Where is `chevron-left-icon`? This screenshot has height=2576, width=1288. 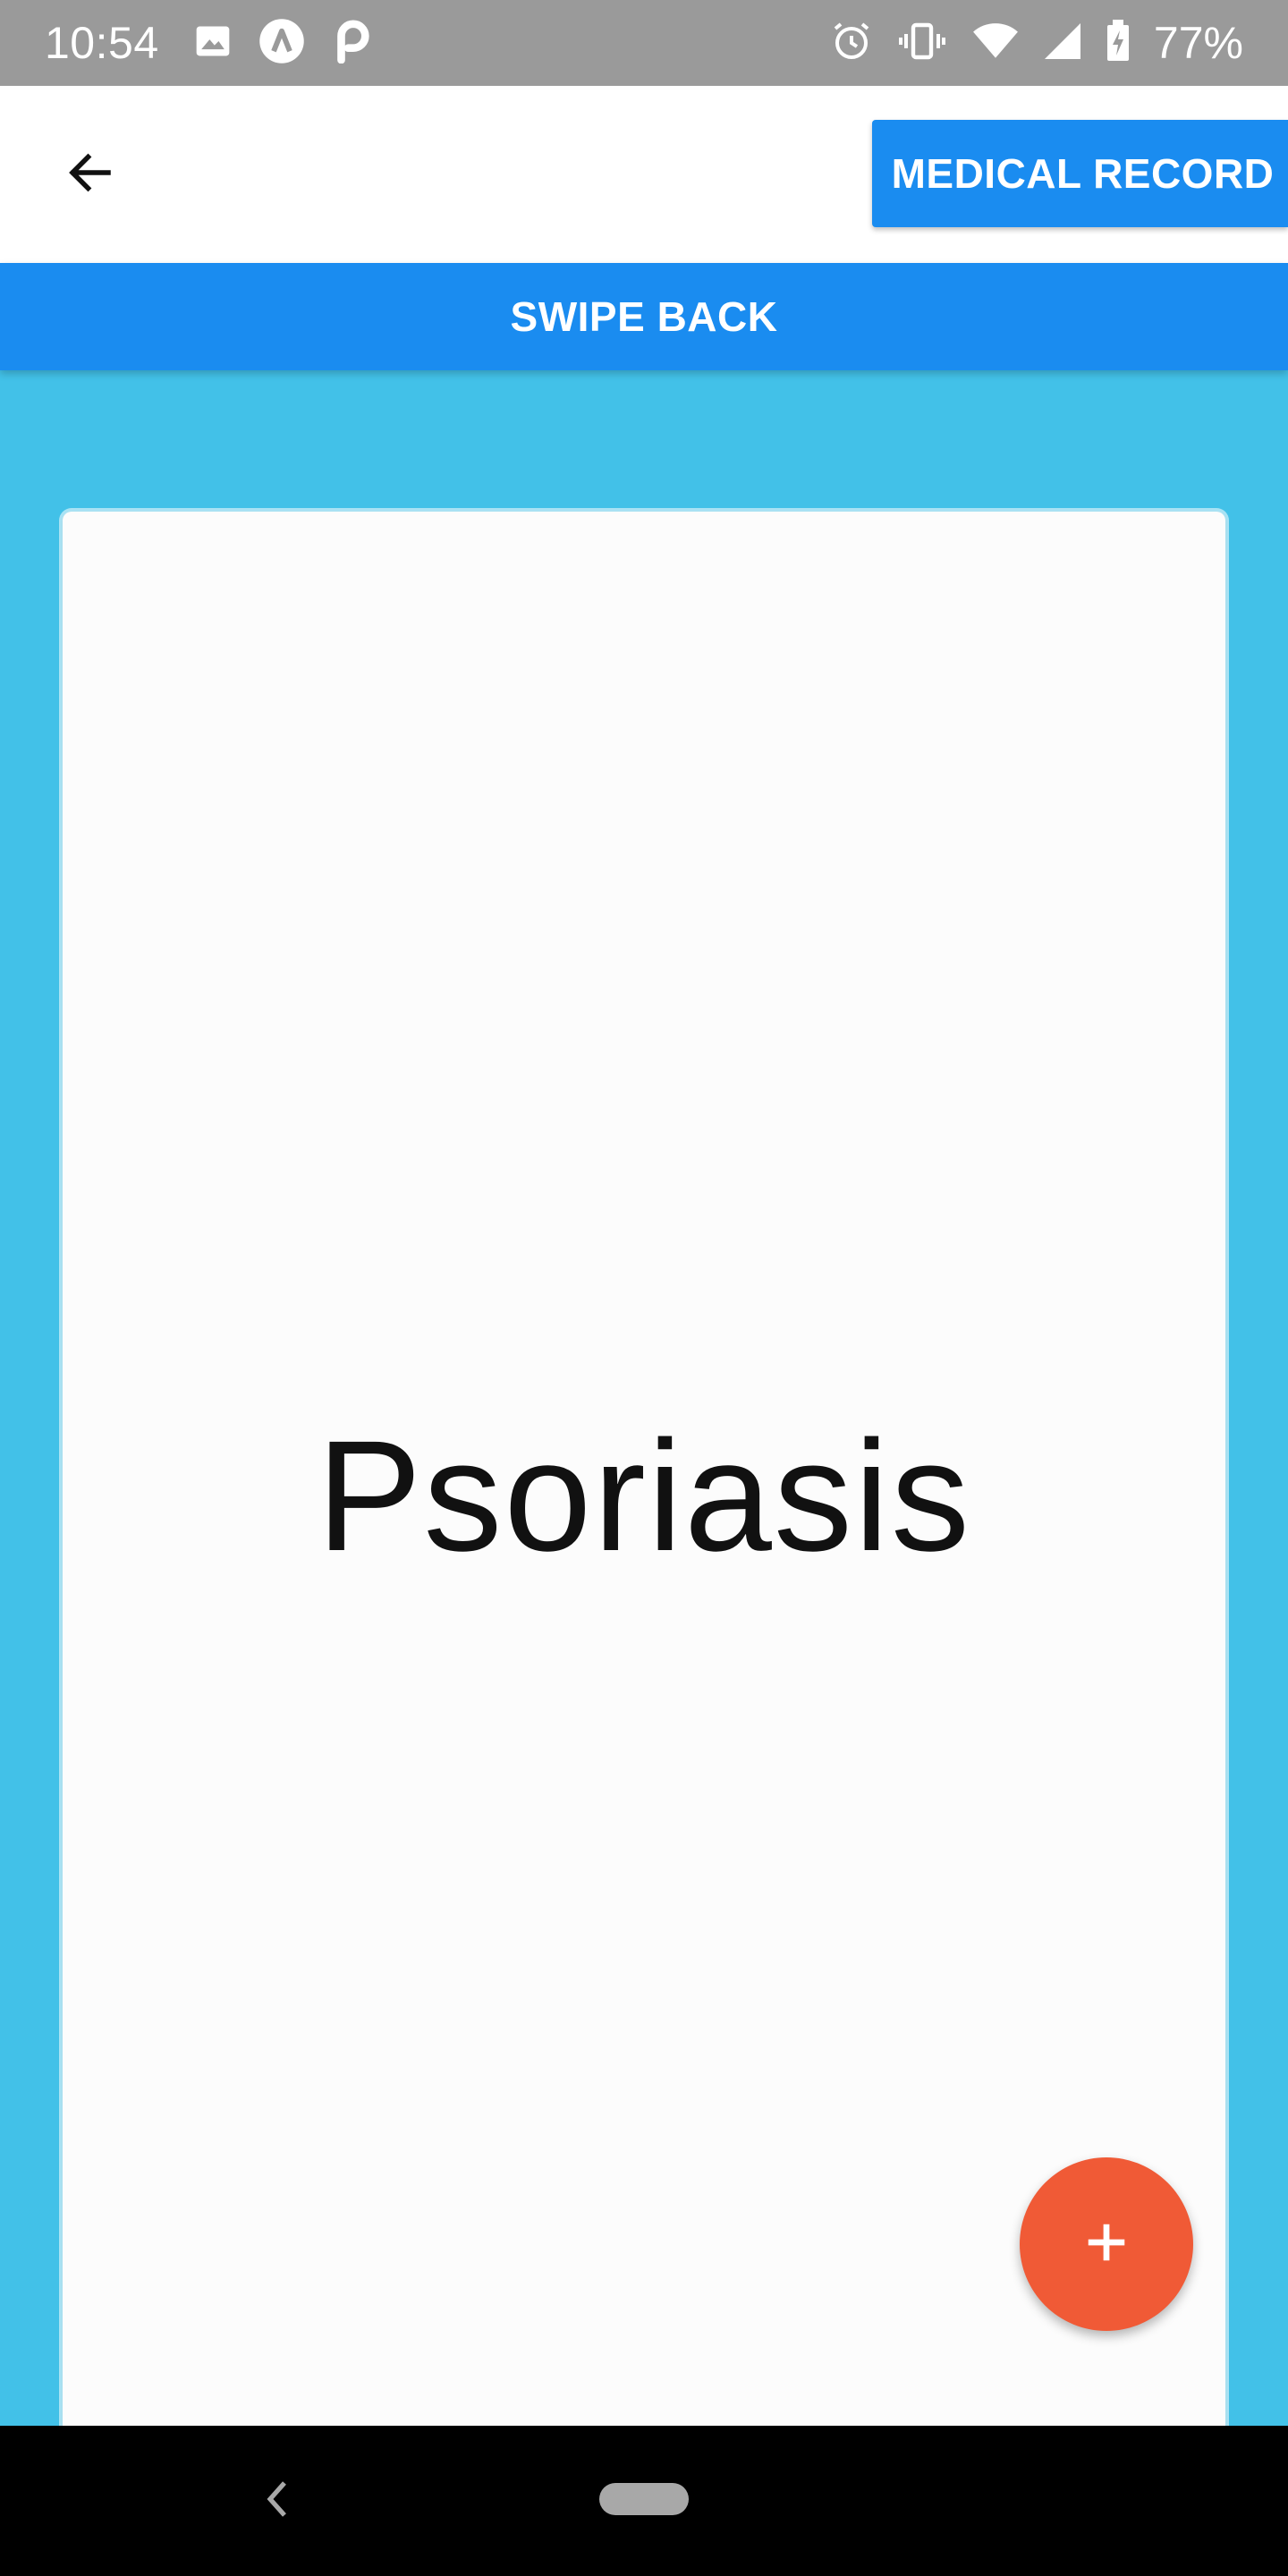
chevron-left-icon is located at coordinates (277, 2501).